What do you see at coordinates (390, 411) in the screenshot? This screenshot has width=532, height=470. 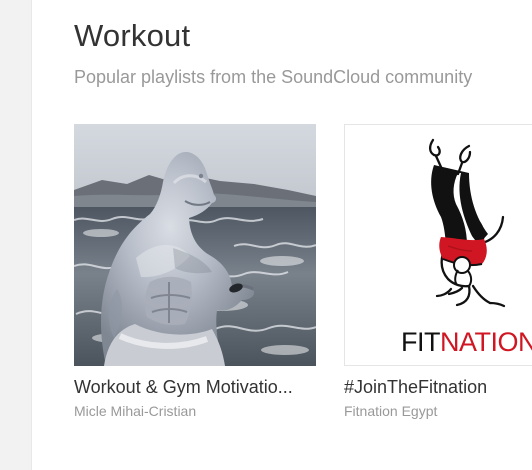 I see `playlist-user-link: Fitnation Egypt` at bounding box center [390, 411].